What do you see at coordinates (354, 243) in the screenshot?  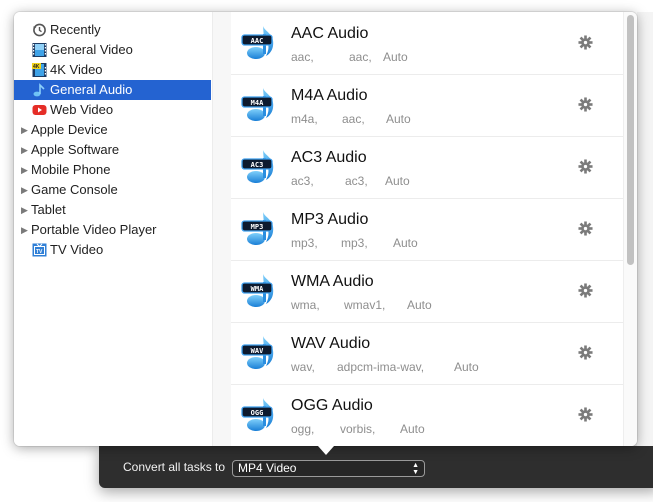 I see `format-codec: mp3,` at bounding box center [354, 243].